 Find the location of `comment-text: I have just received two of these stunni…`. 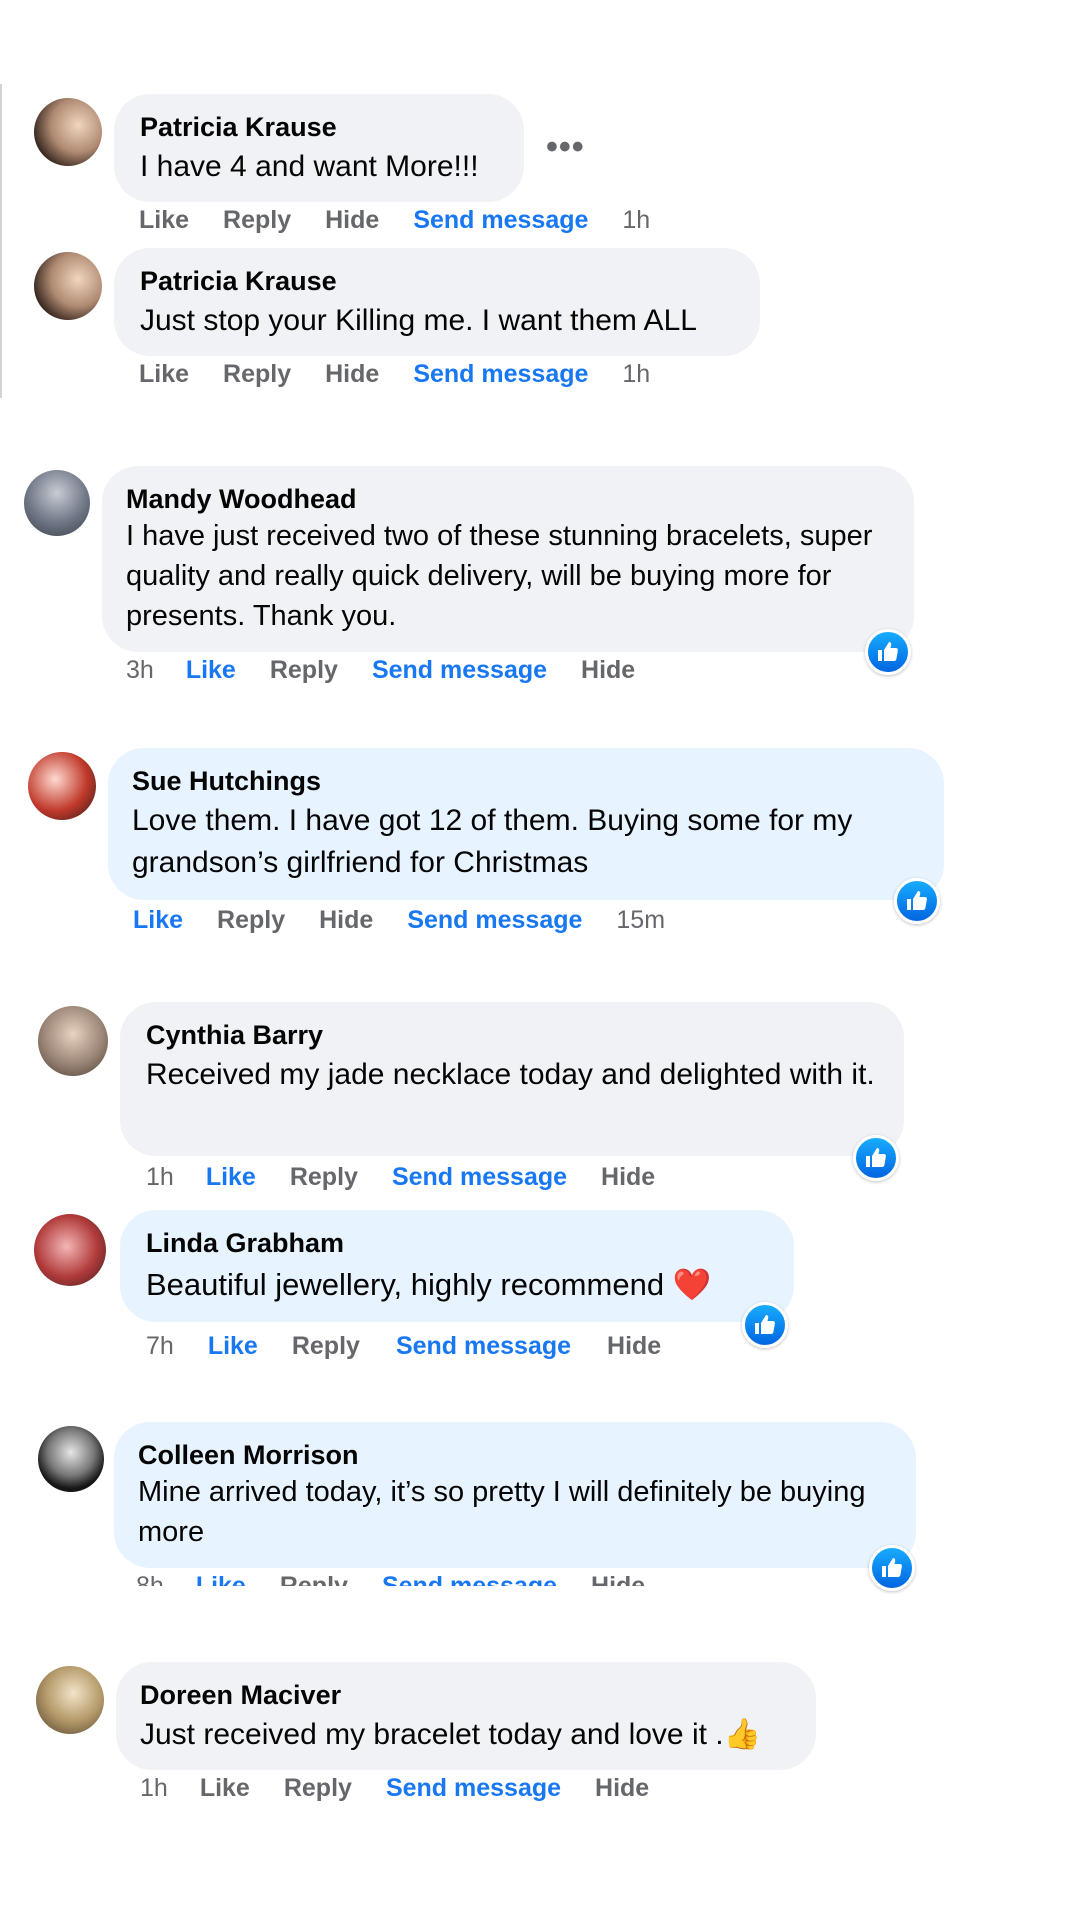

comment-text: I have just received two of these stunni… is located at coordinates (499, 576).